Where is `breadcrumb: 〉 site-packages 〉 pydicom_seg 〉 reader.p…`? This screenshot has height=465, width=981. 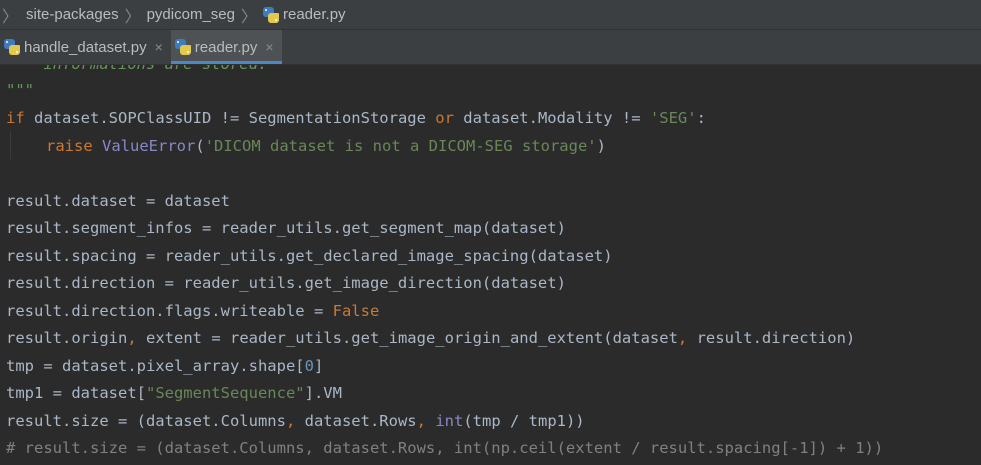
breadcrumb: 〉 site-packages 〉 pydicom_seg 〉 reader.p… is located at coordinates (490, 15).